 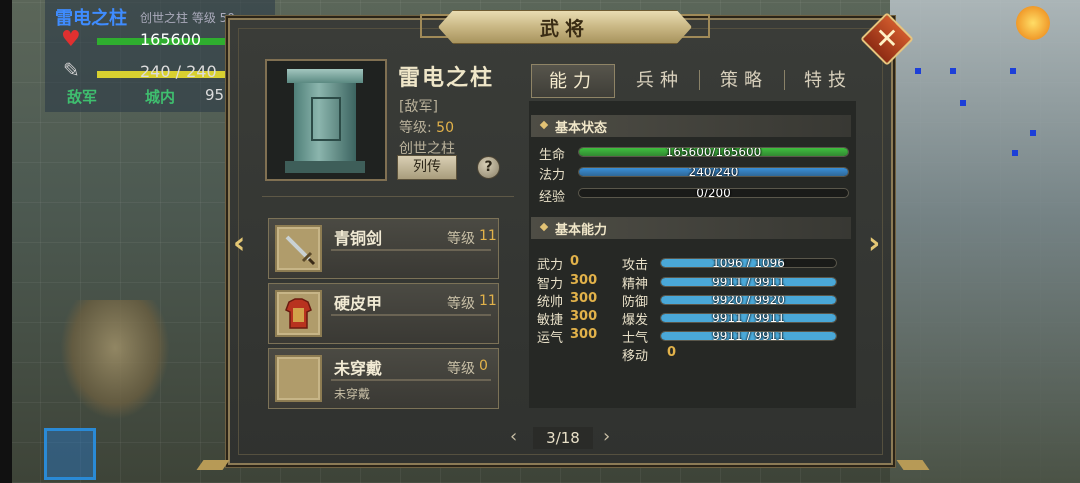 I want to click on defense-bar-text: 9920 / 9920, so click(x=748, y=300).